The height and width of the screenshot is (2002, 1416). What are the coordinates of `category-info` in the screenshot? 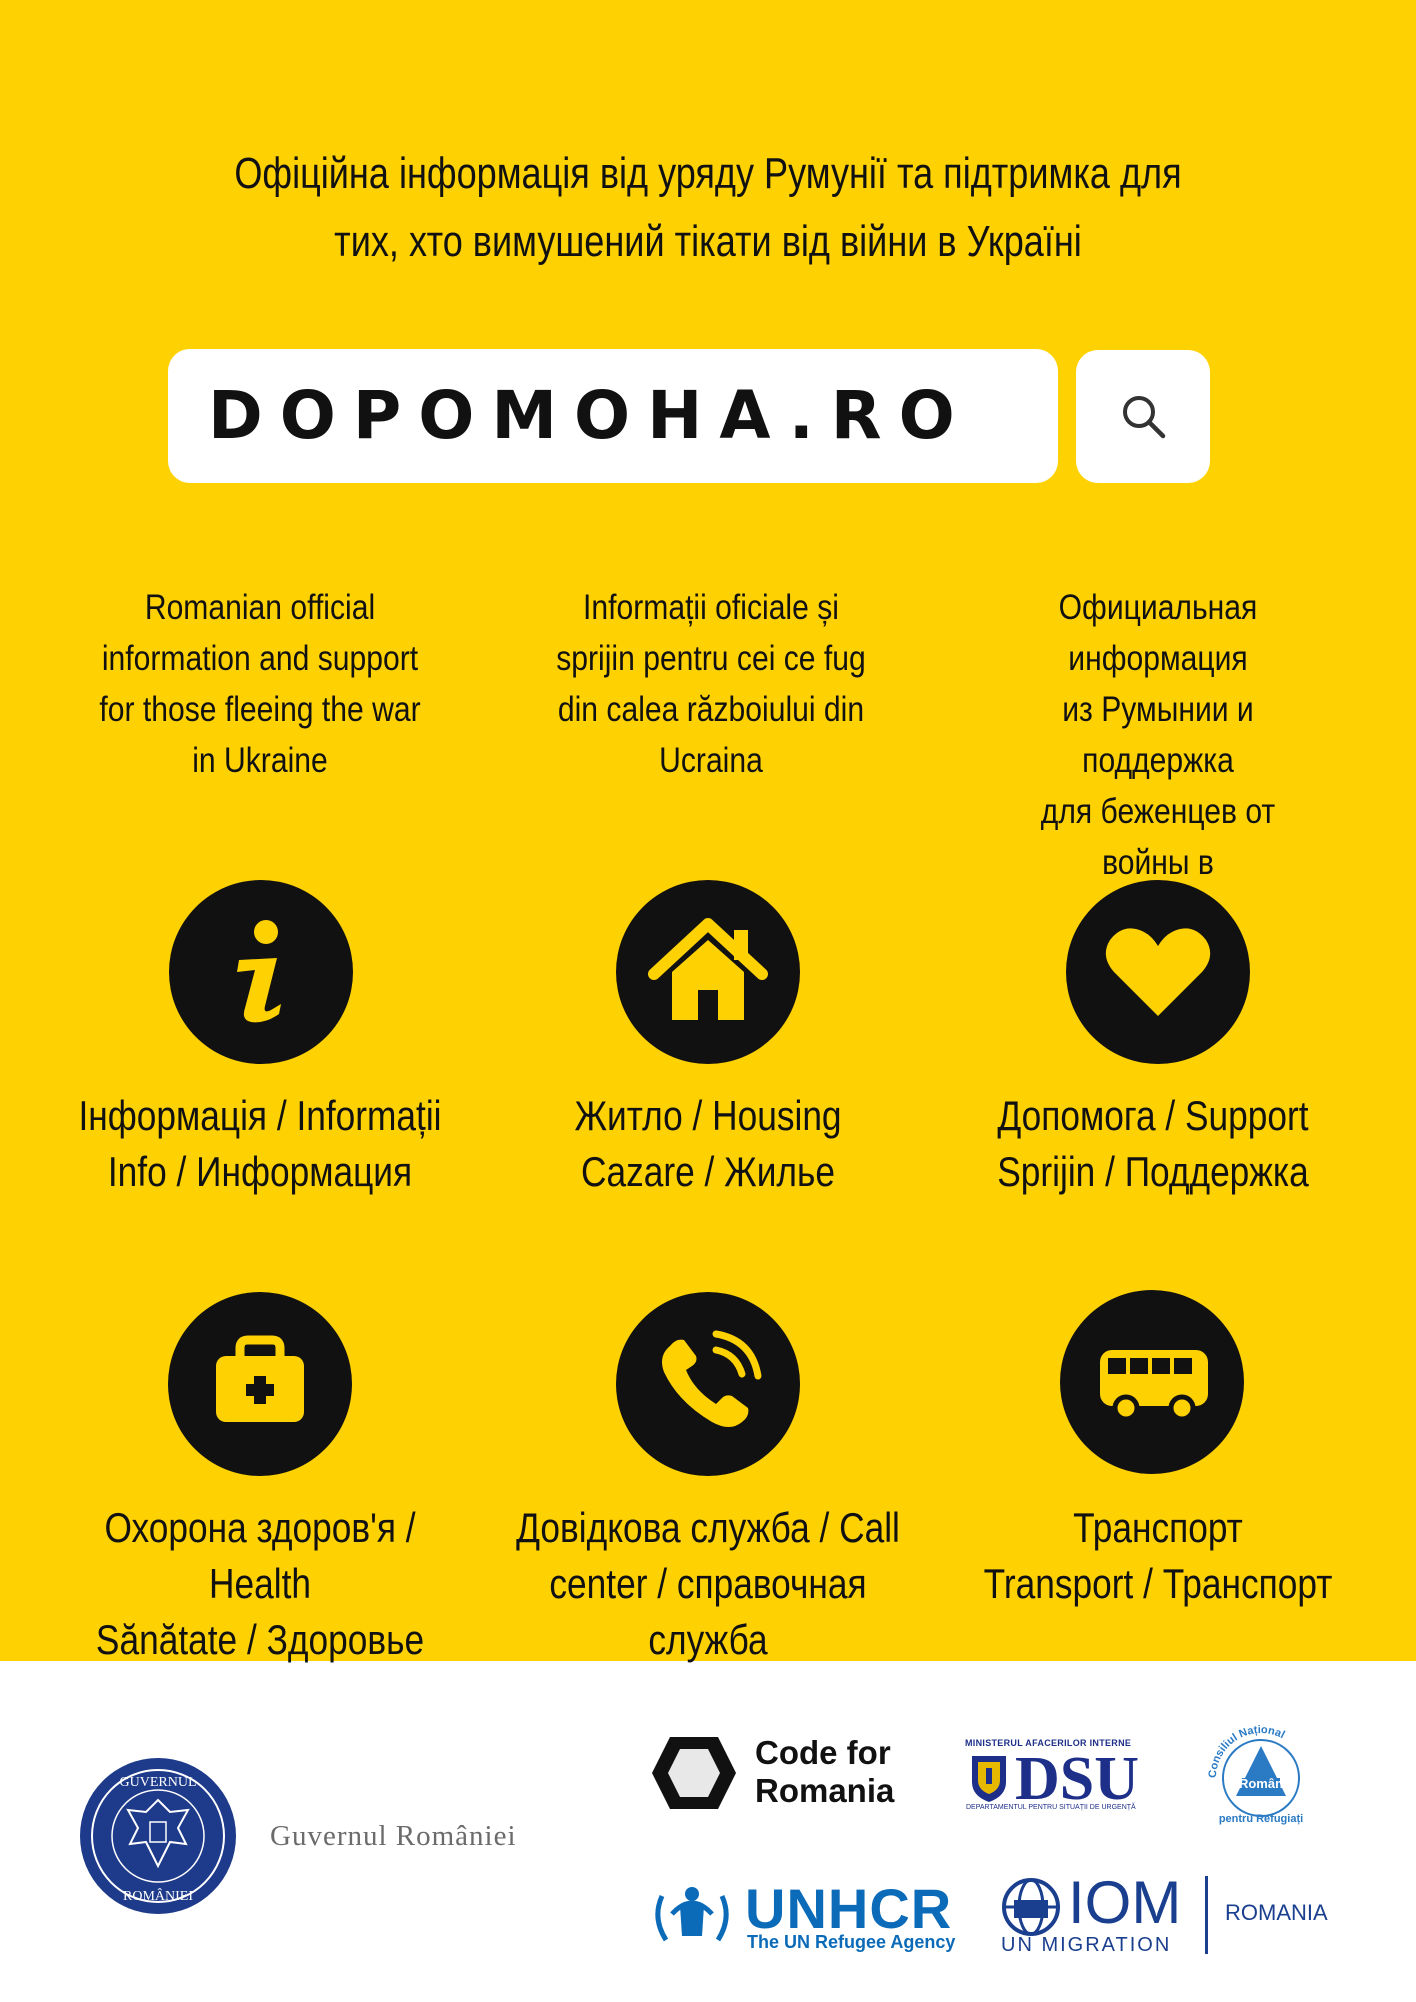 It's located at (261, 972).